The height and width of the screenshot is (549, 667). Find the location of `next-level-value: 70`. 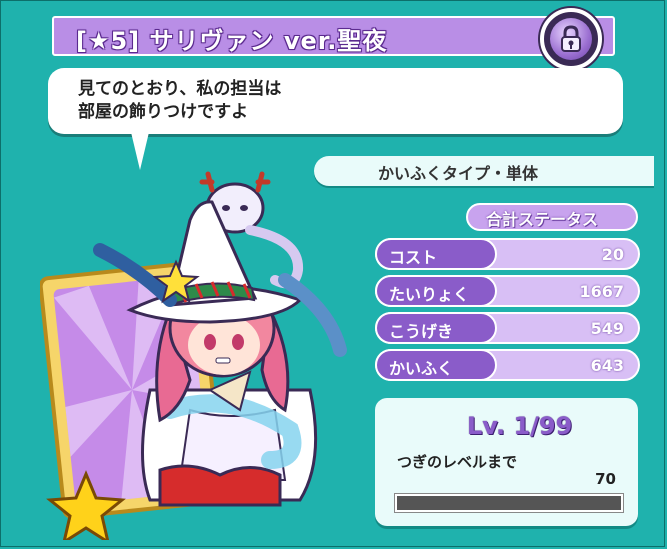

next-level-value: 70 is located at coordinates (605, 479).